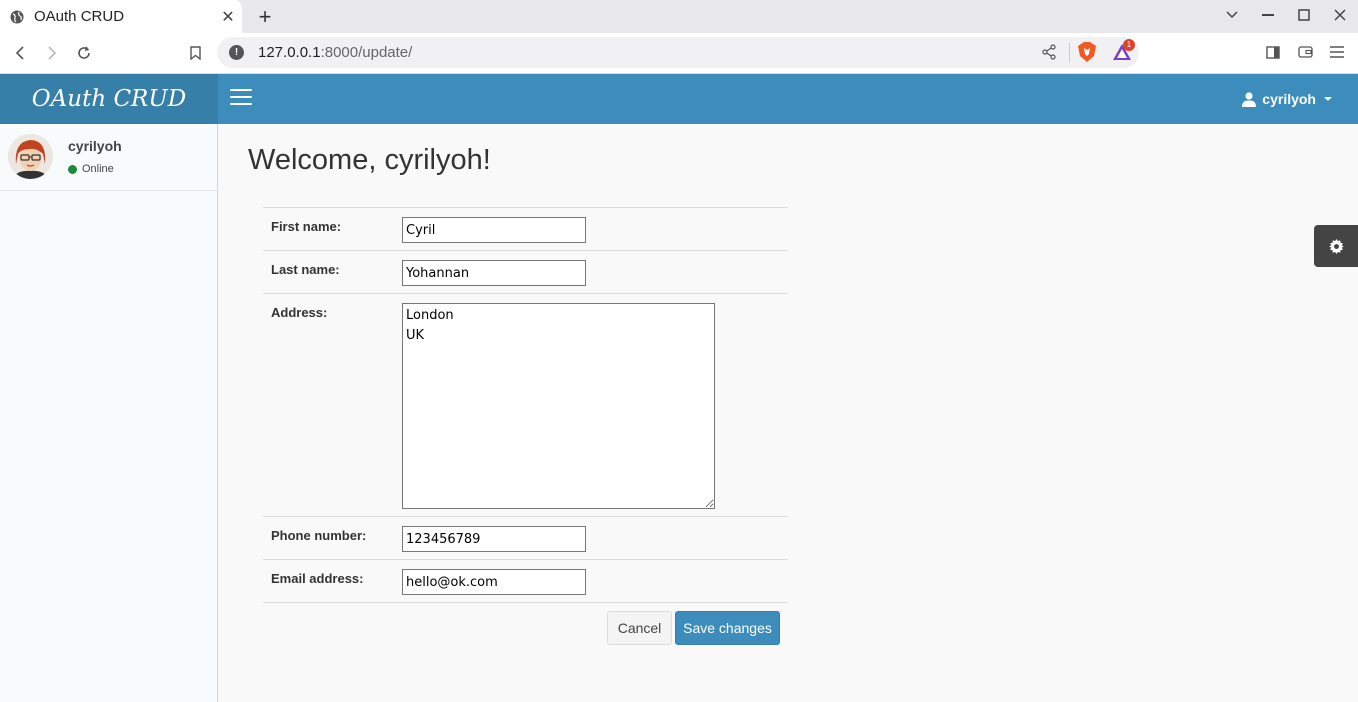 This screenshot has height=702, width=1358. I want to click on first-name-label: First name:, so click(306, 226).